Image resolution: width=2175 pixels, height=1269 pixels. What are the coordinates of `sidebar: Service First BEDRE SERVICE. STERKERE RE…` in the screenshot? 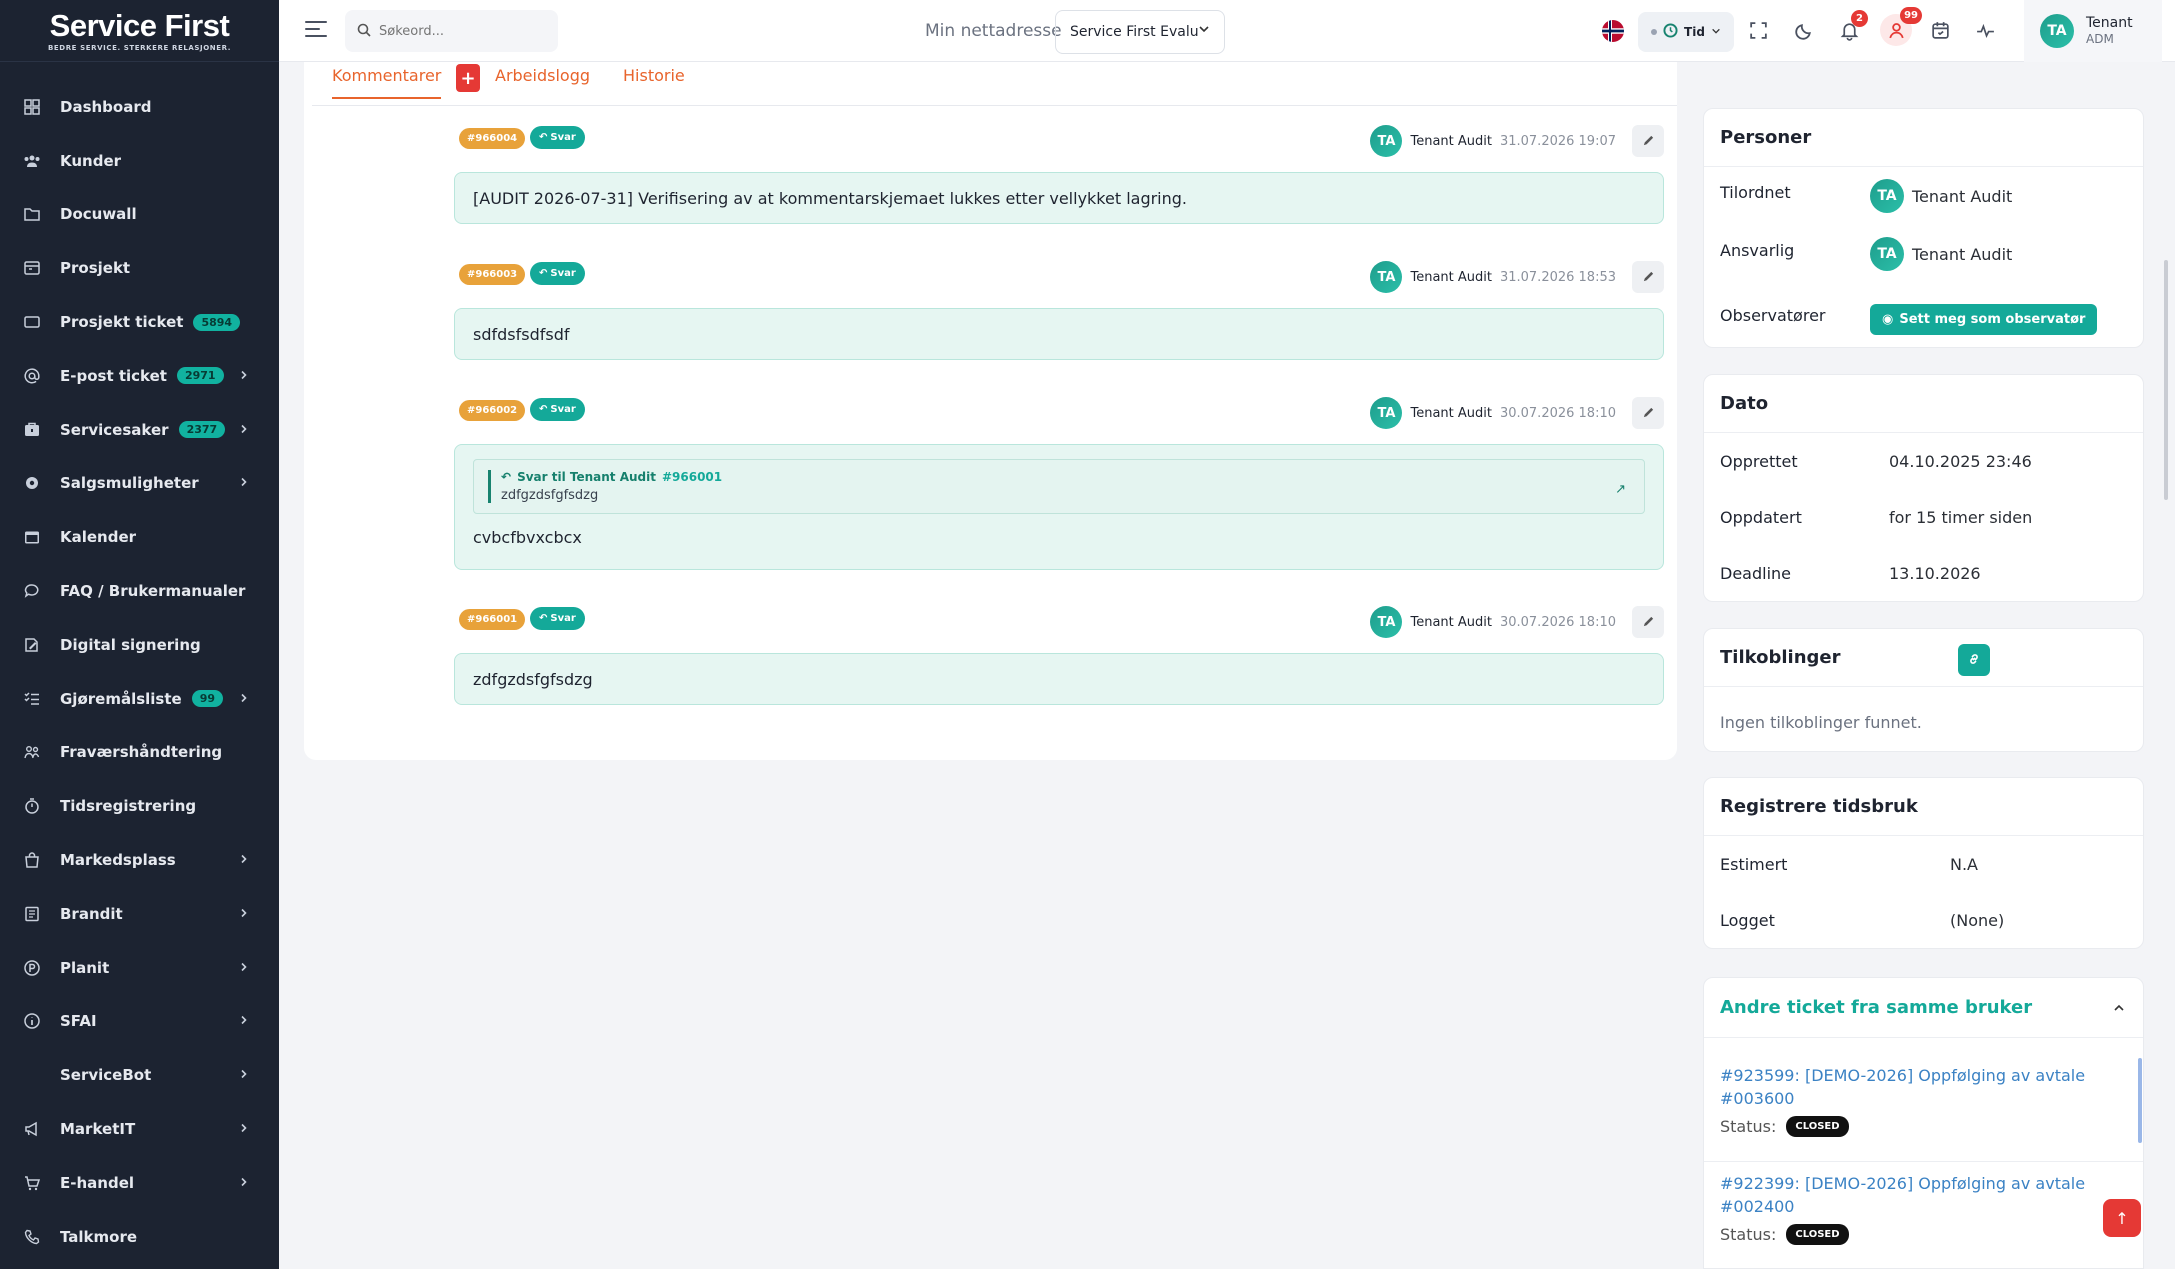 It's located at (139, 634).